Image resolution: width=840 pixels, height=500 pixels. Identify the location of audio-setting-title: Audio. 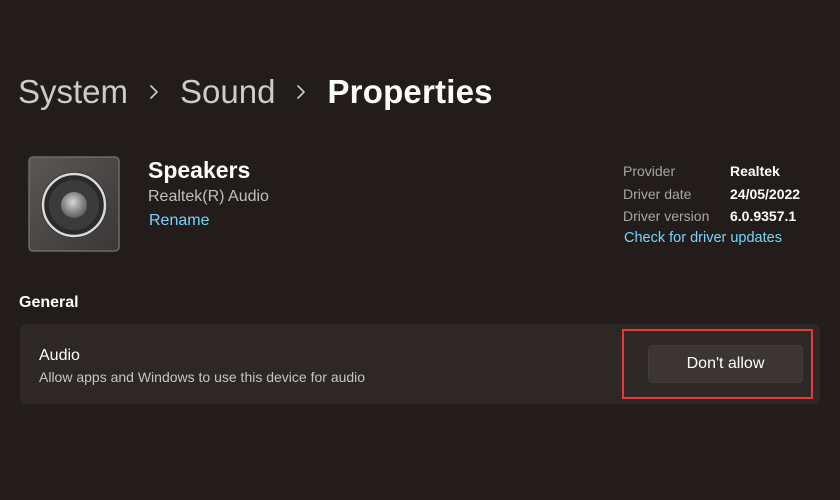
(59, 355).